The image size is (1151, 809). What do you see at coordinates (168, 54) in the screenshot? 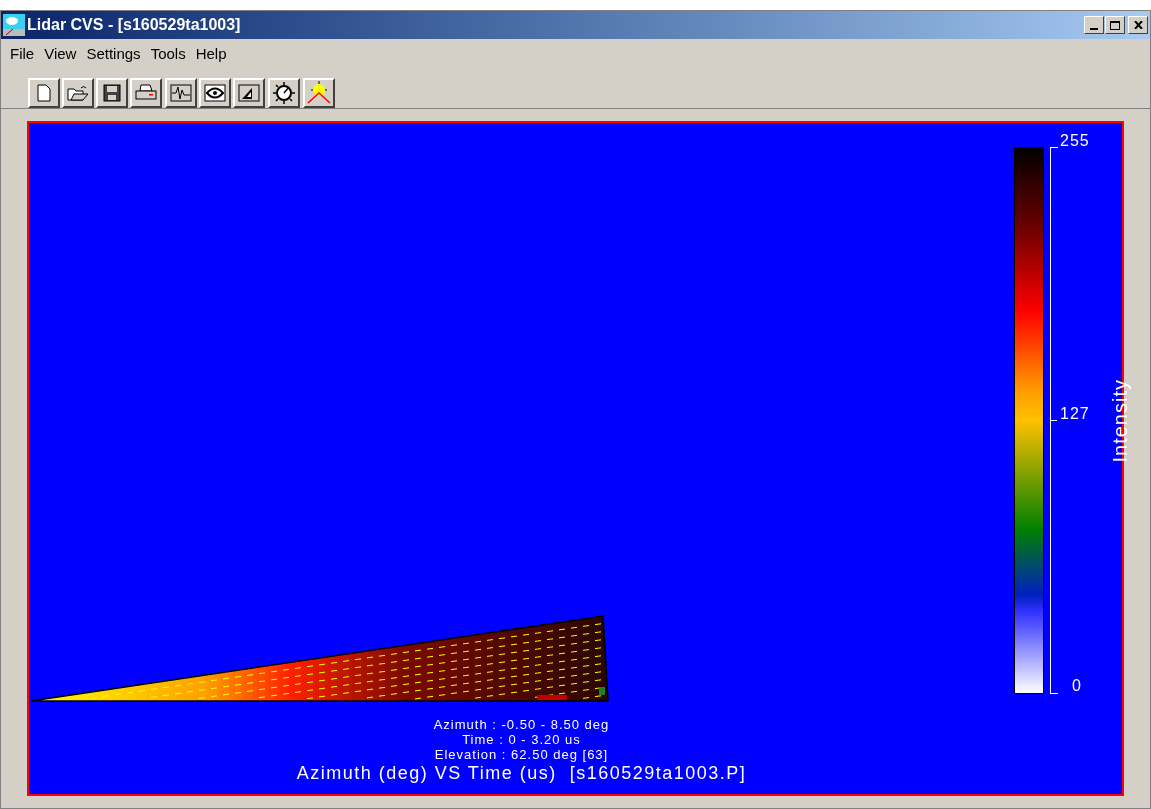
I see `menu-item: Tools` at bounding box center [168, 54].